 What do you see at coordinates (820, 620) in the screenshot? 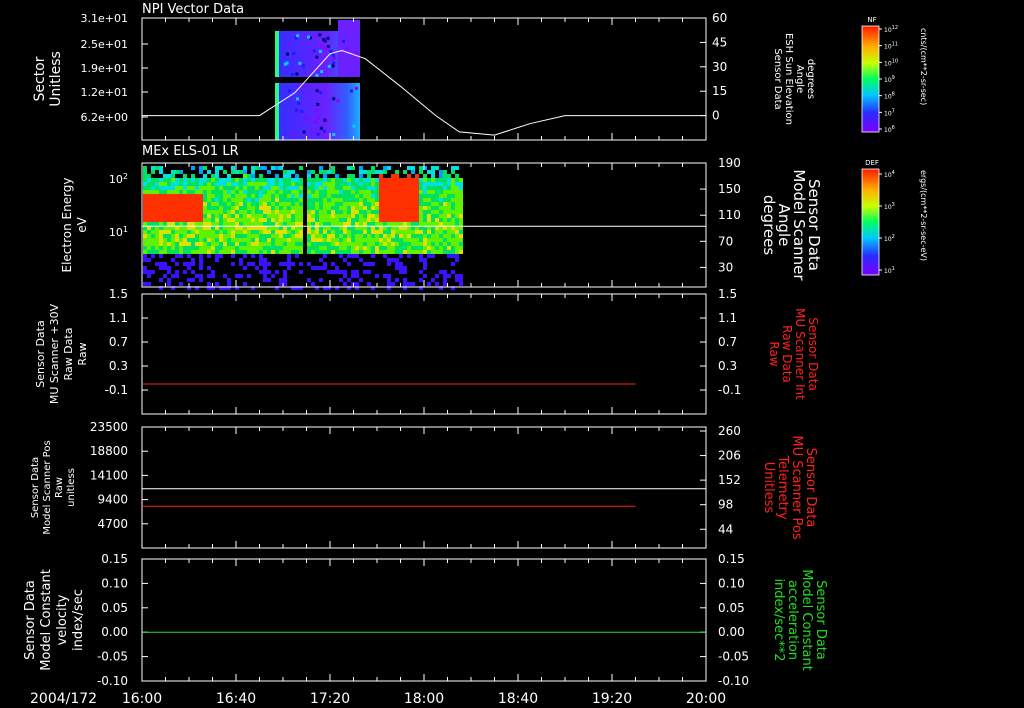
I see `ylabel-right: Sensor Data` at bounding box center [820, 620].